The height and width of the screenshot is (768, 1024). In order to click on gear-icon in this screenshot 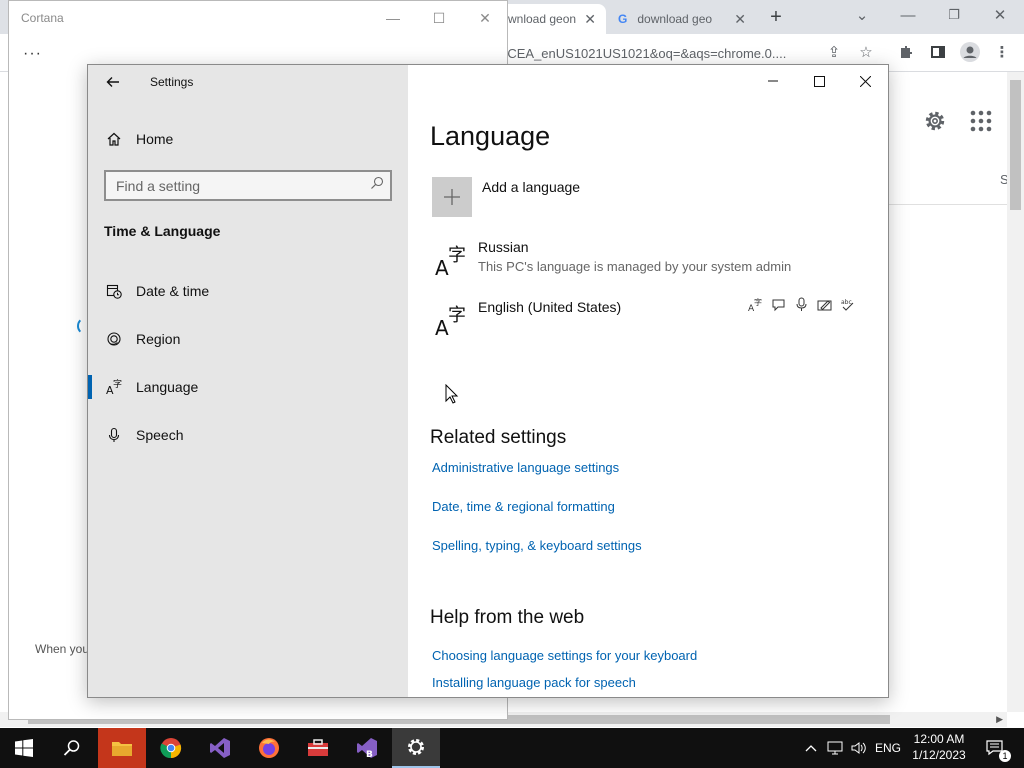, I will do `click(416, 747)`.